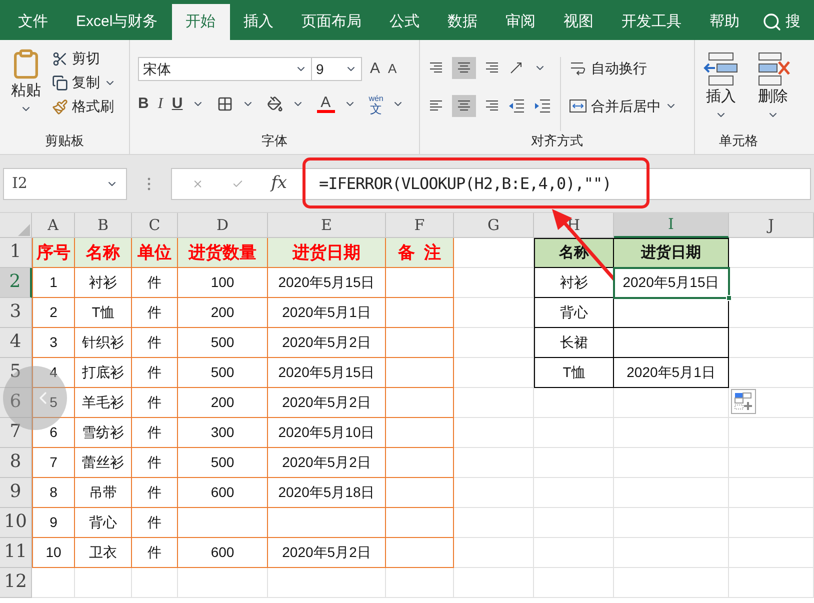  Describe the element at coordinates (84, 106) in the screenshot. I see `format-painter-button: 格式刷` at that location.